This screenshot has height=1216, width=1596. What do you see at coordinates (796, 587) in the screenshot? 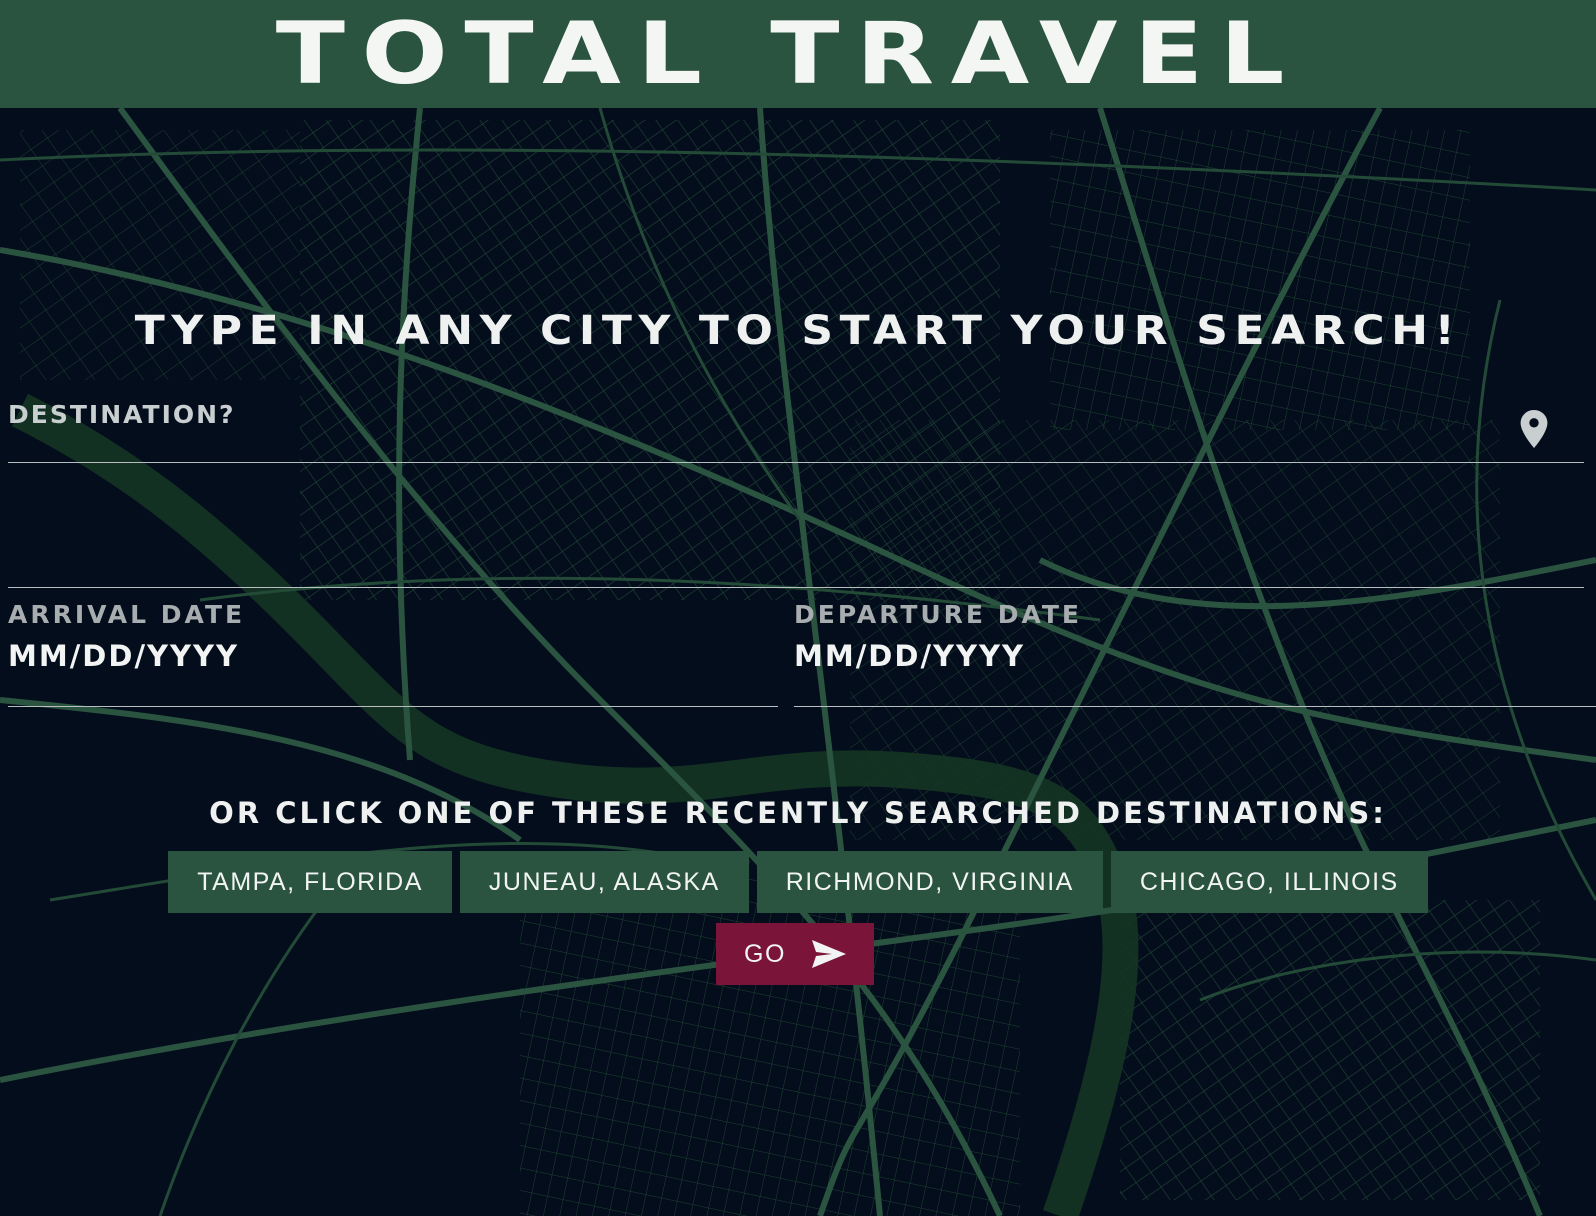
I see `autocomplete-divider` at bounding box center [796, 587].